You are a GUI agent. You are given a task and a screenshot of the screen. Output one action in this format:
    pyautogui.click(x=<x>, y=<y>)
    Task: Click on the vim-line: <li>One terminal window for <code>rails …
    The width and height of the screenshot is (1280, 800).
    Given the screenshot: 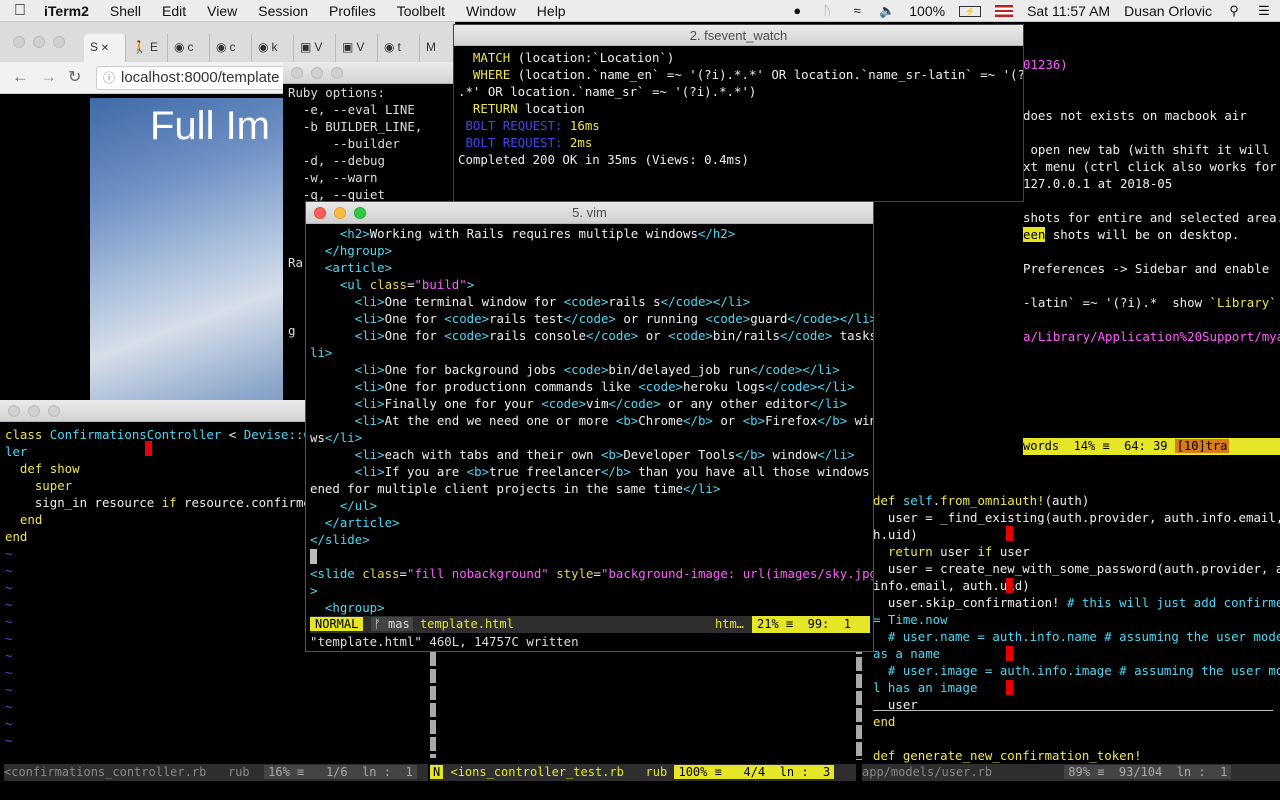 What is the action you would take?
    pyautogui.click(x=530, y=301)
    